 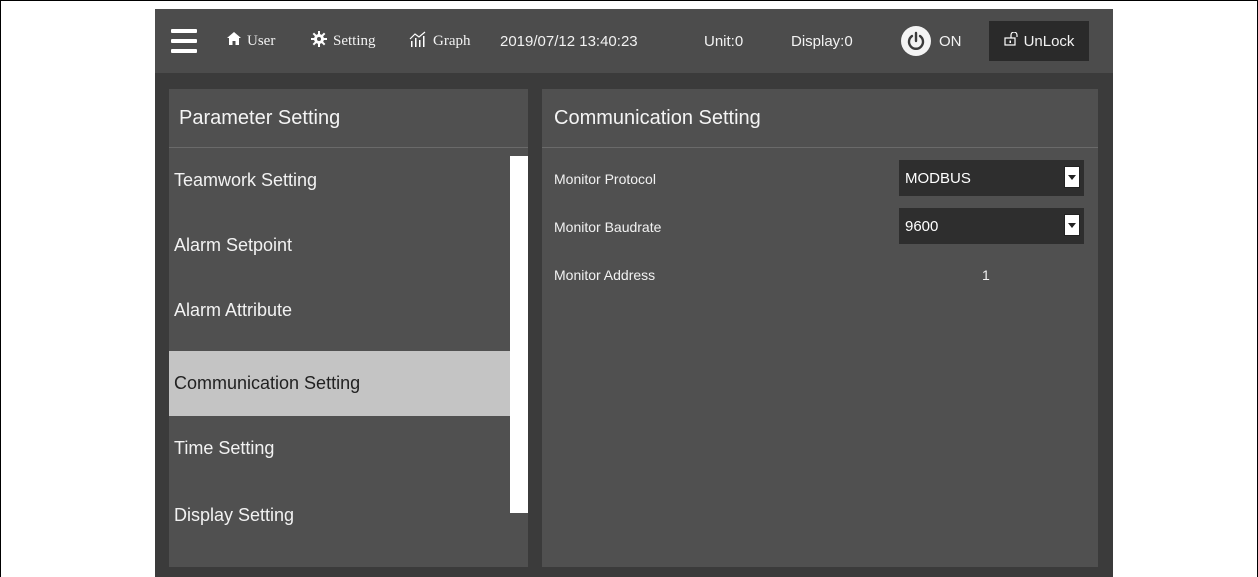 I want to click on user-label: User, so click(x=261, y=40).